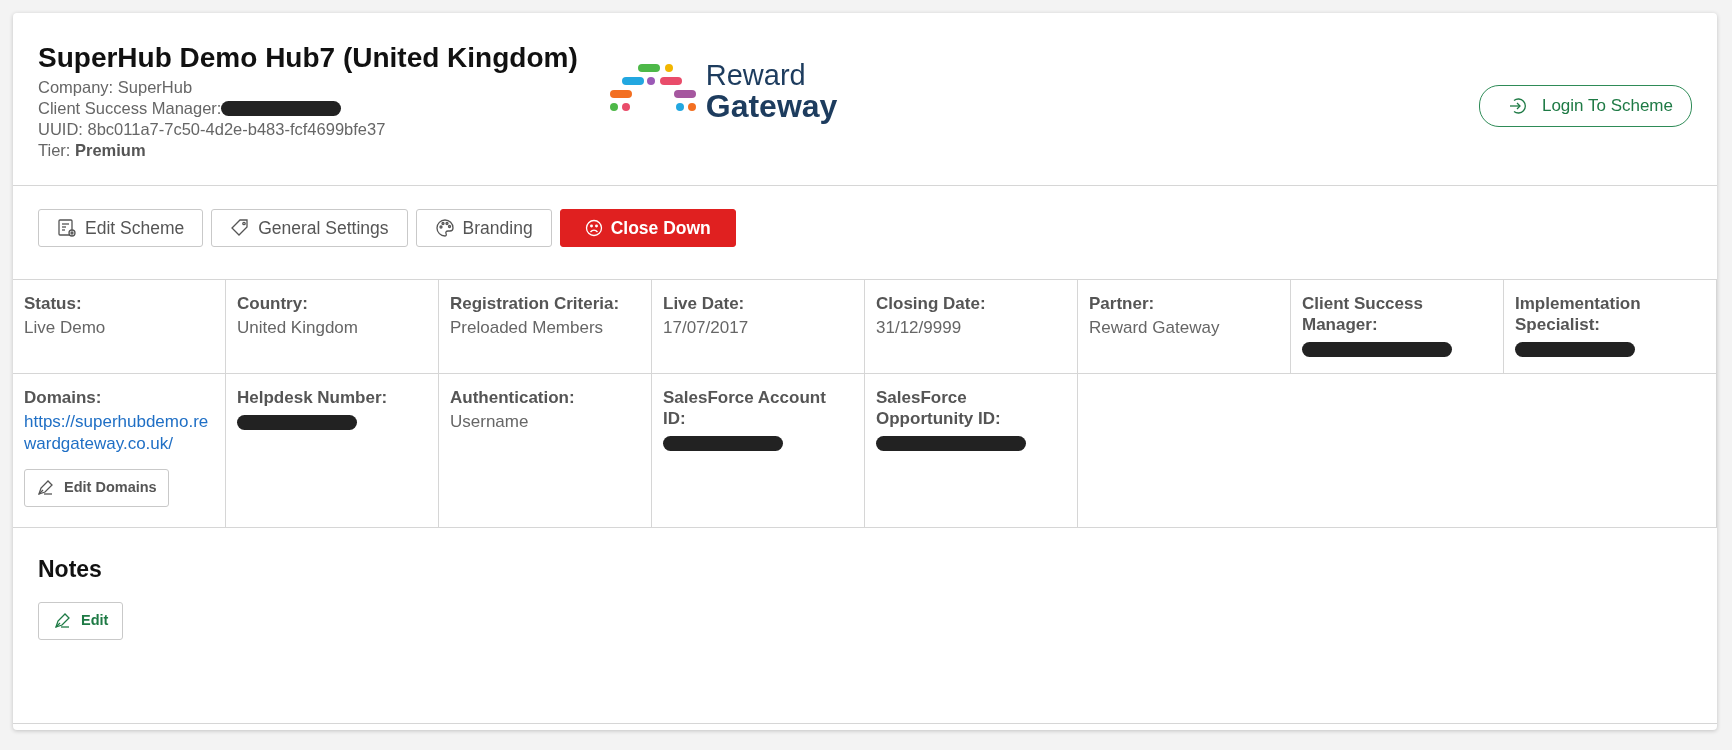 This screenshot has height=750, width=1732. What do you see at coordinates (647, 228) in the screenshot?
I see `close-down-button: Close Down` at bounding box center [647, 228].